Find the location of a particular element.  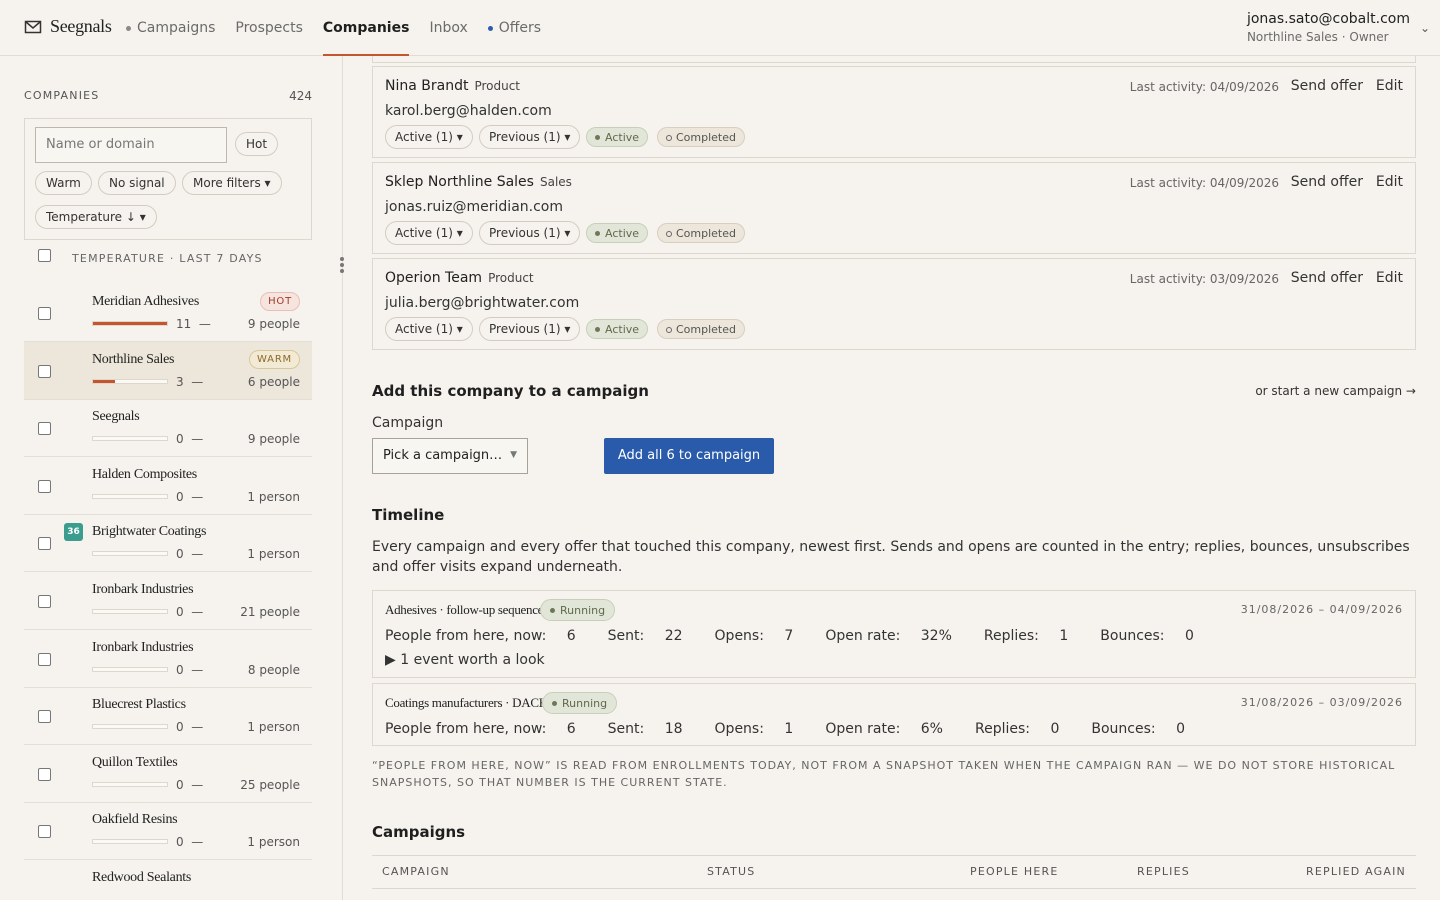

last-activity: Last activity: 04/09/2026 is located at coordinates (1204, 87).